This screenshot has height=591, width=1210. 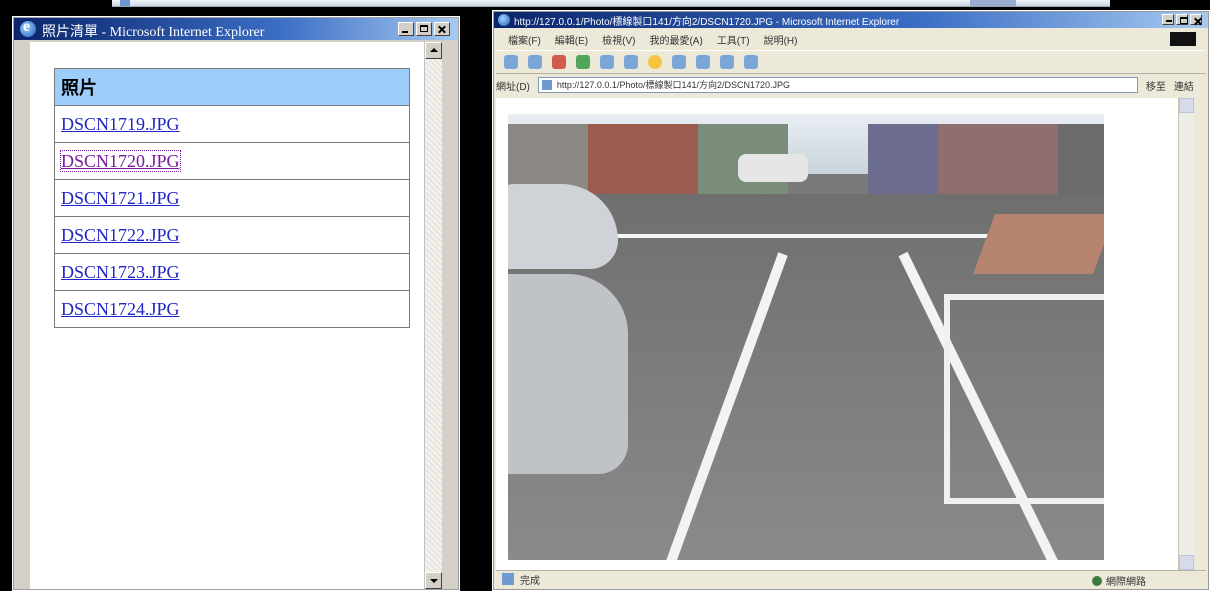 What do you see at coordinates (781, 39) in the screenshot?
I see `menu-item: 說明(H)` at bounding box center [781, 39].